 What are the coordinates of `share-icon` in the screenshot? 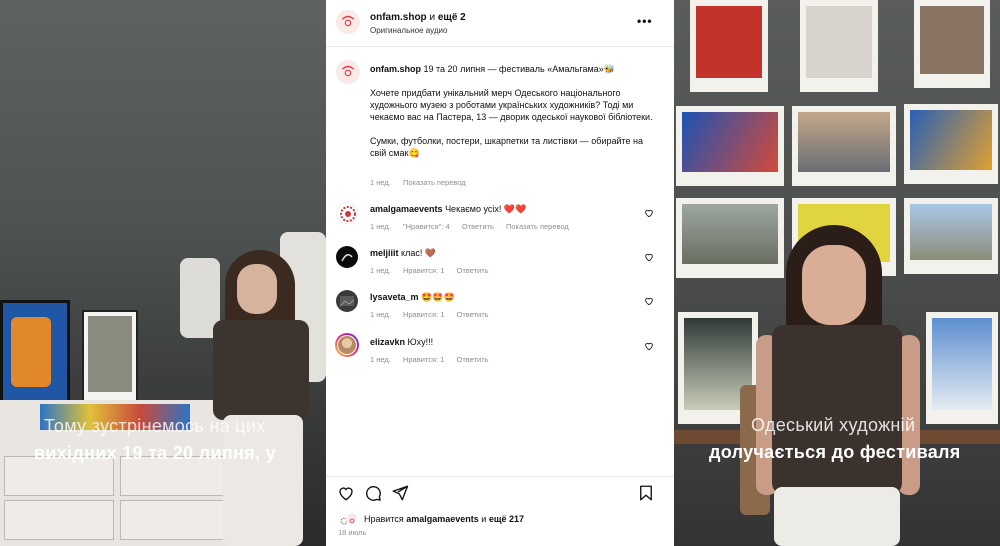 It's located at (400, 493).